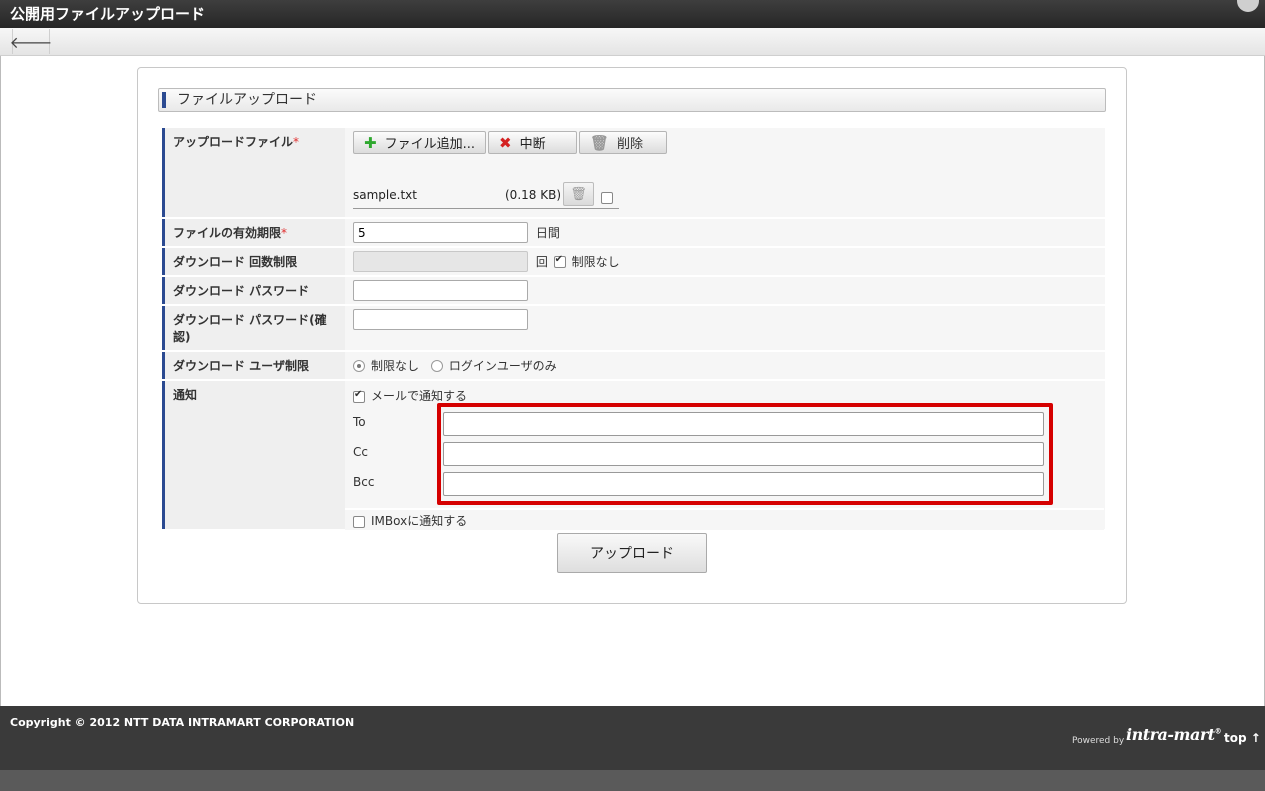  I want to click on row-user-limit: ダウンロード ユーザ制限 制限なし ログインユーザのみ, so click(633, 365).